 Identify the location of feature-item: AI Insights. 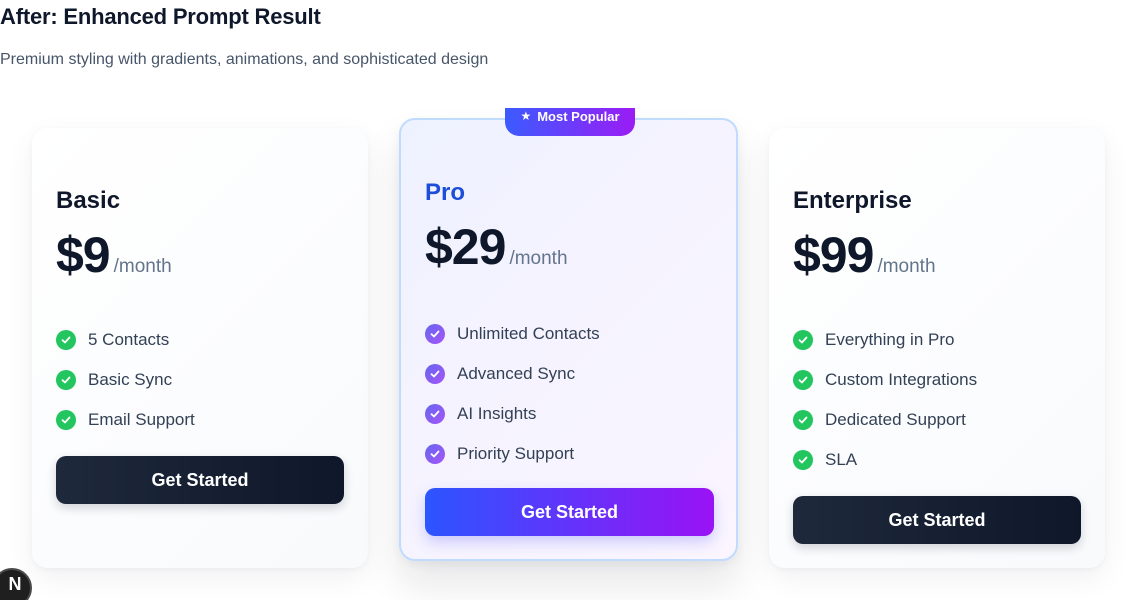
(512, 414).